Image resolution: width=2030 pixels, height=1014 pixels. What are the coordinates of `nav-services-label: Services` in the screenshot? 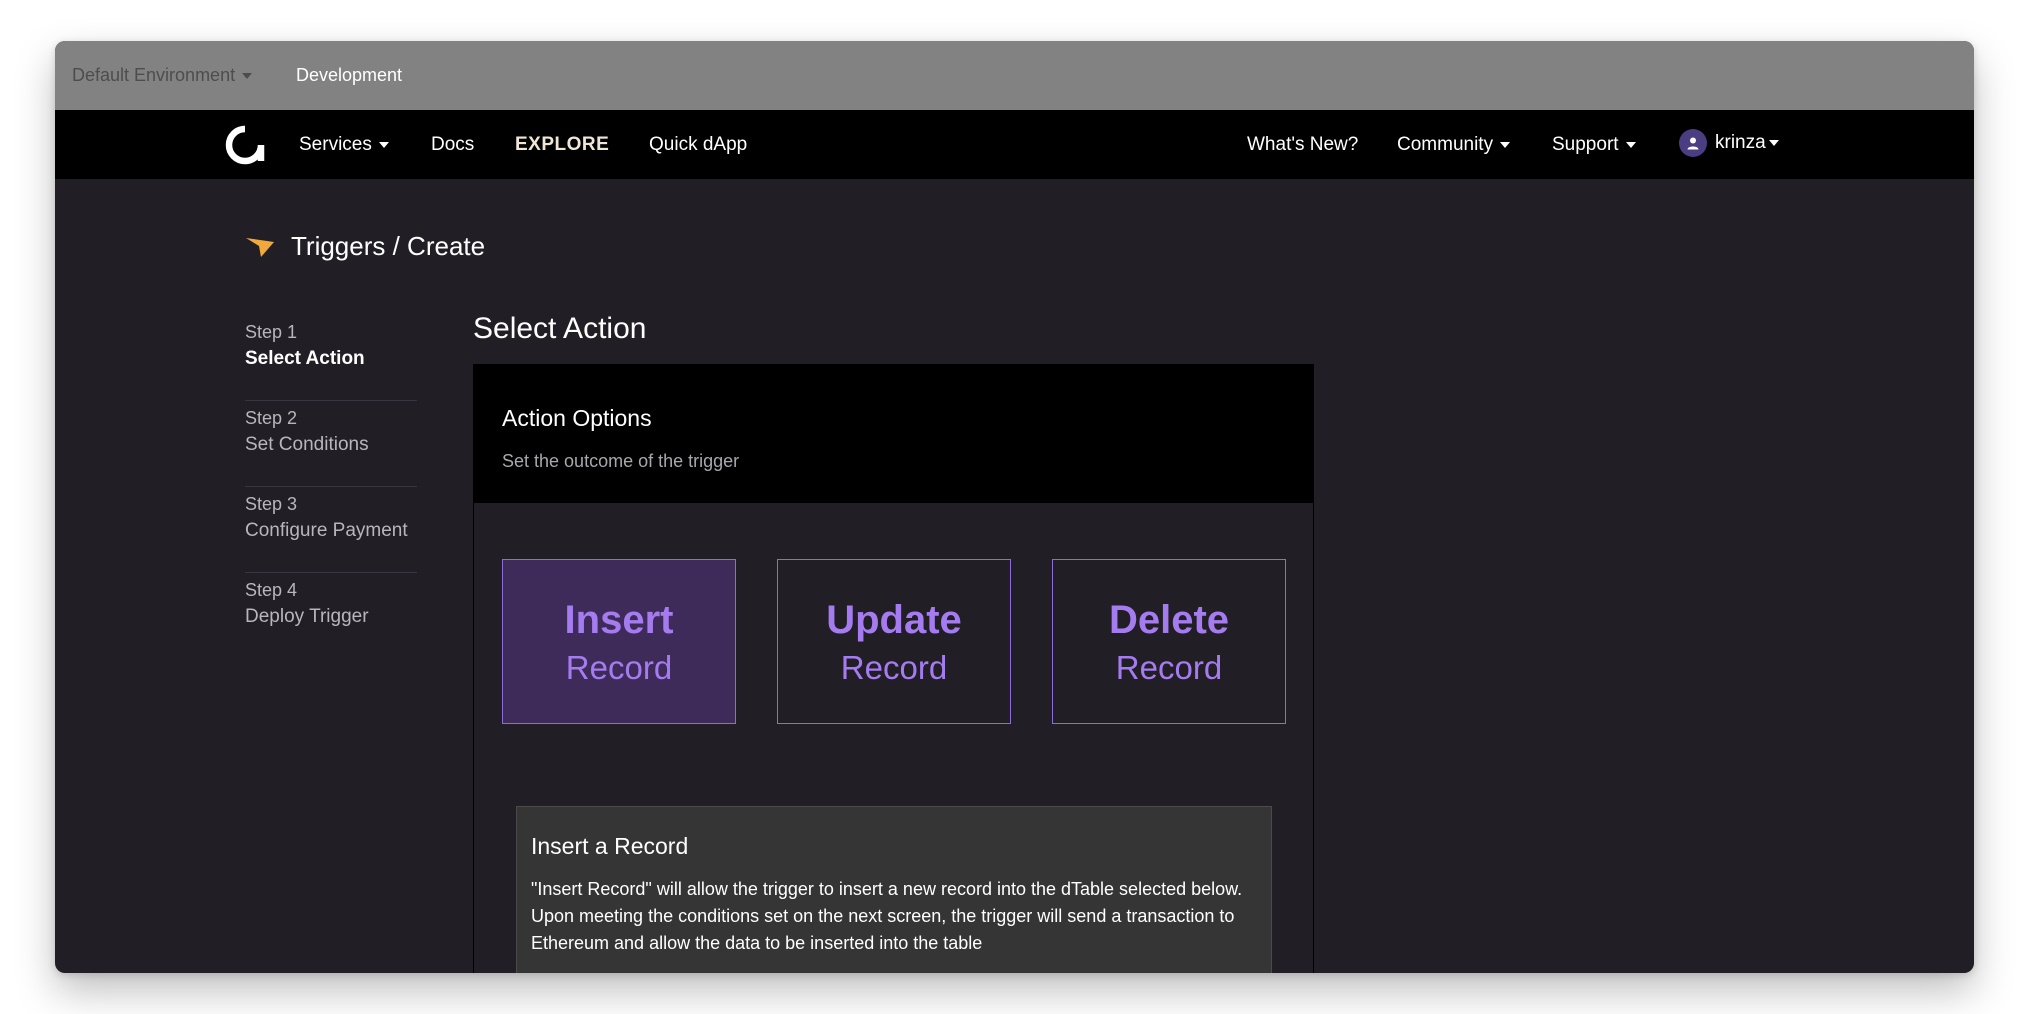 It's located at (335, 144).